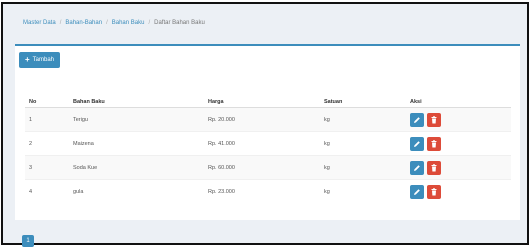  I want to click on add-button-label: Tambah, so click(43, 60).